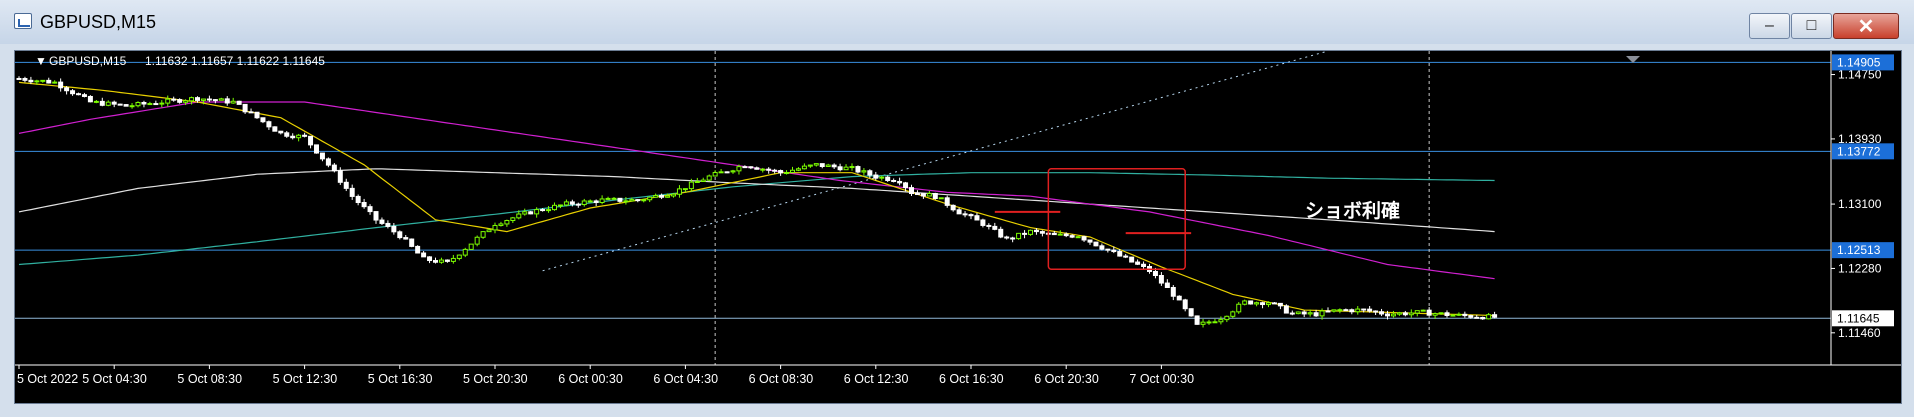 The height and width of the screenshot is (417, 1914). Describe the element at coordinates (47, 379) in the screenshot. I see `time-label: 5 Oct 2022` at that location.